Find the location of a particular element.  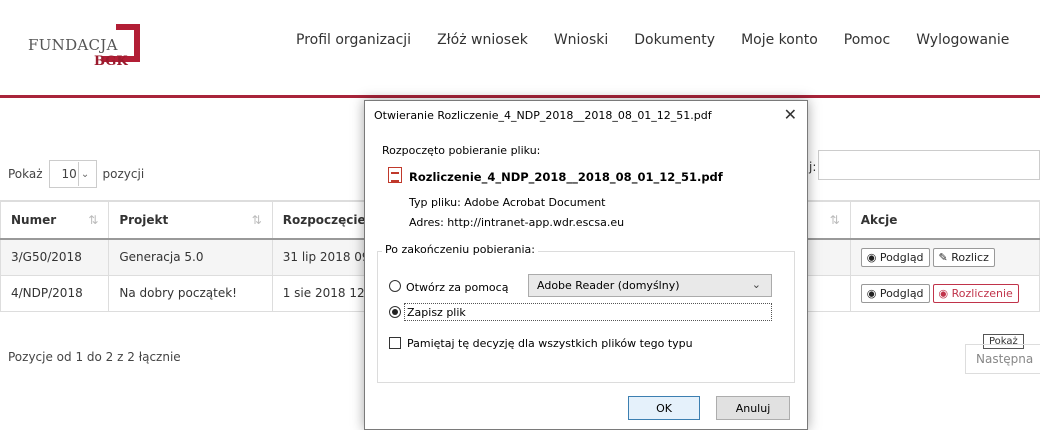

nav-item-profile: Profil organizacji is located at coordinates (353, 40).